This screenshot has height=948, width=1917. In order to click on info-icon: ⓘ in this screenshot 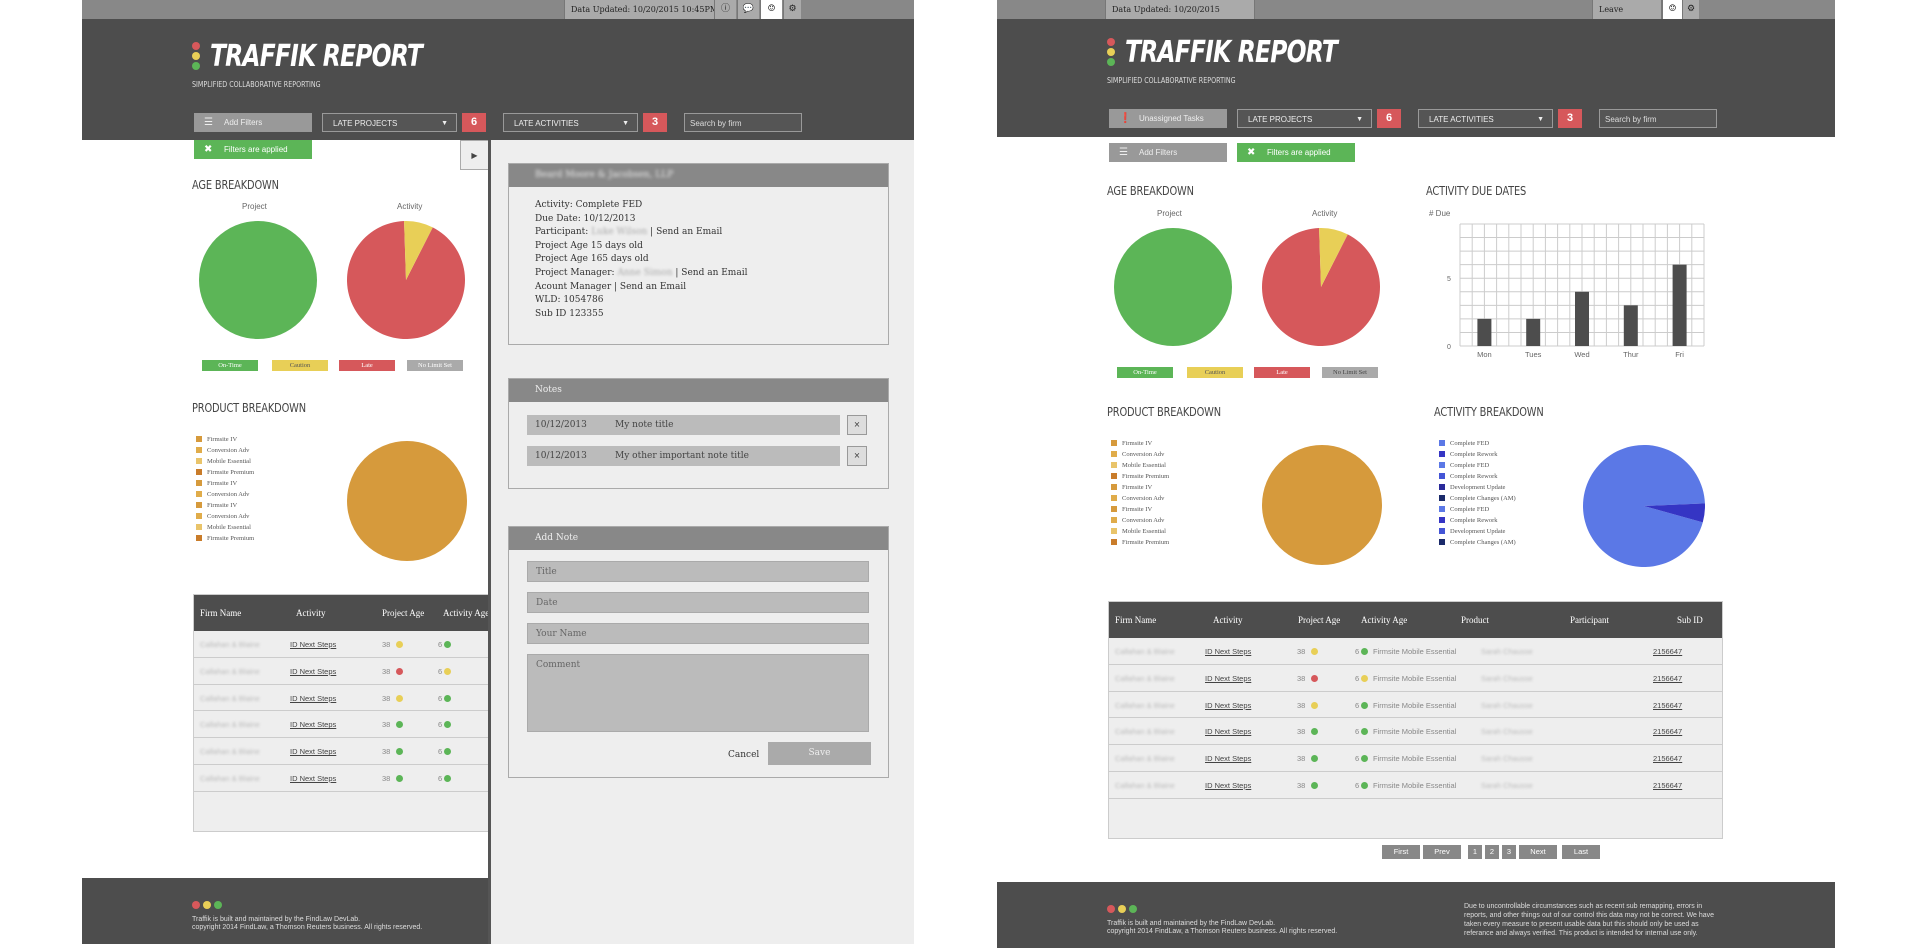, I will do `click(725, 9)`.